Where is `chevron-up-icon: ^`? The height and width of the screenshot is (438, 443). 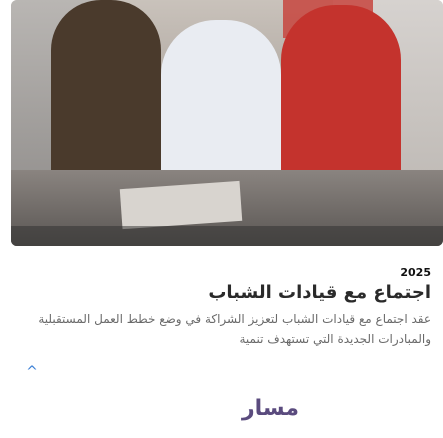
chevron-up-icon: ^ is located at coordinates (32, 372).